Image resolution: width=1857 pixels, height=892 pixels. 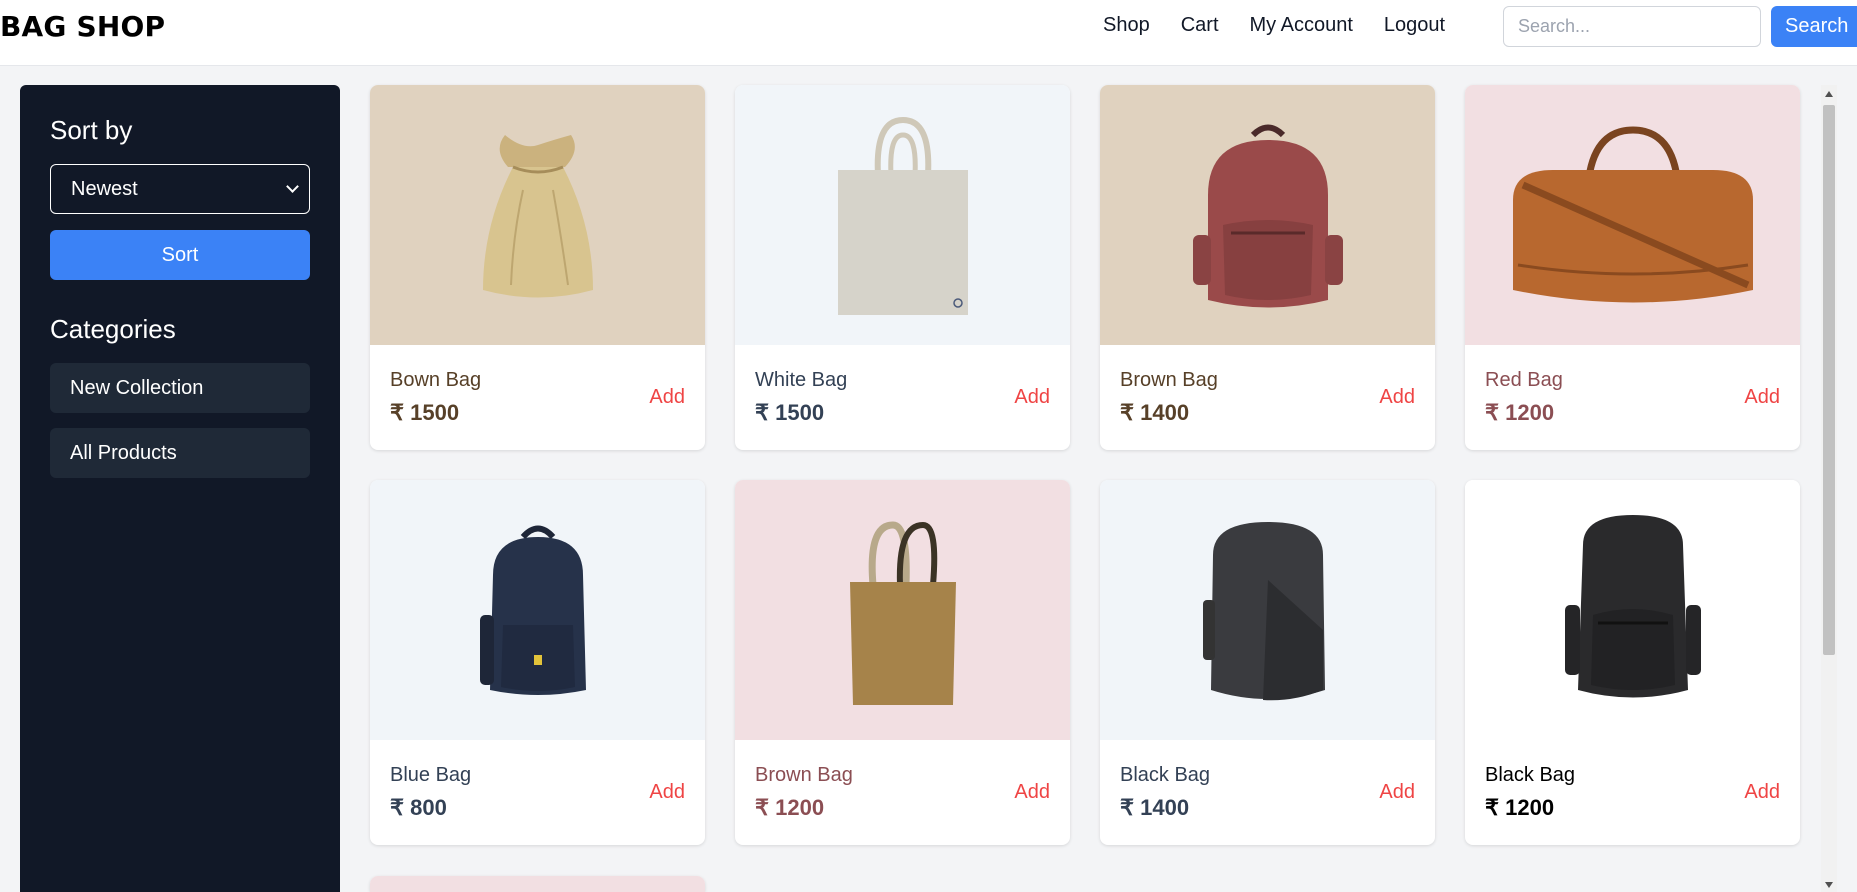 I want to click on product-card: Brown Bag ₹ 1200 Add, so click(x=902, y=662).